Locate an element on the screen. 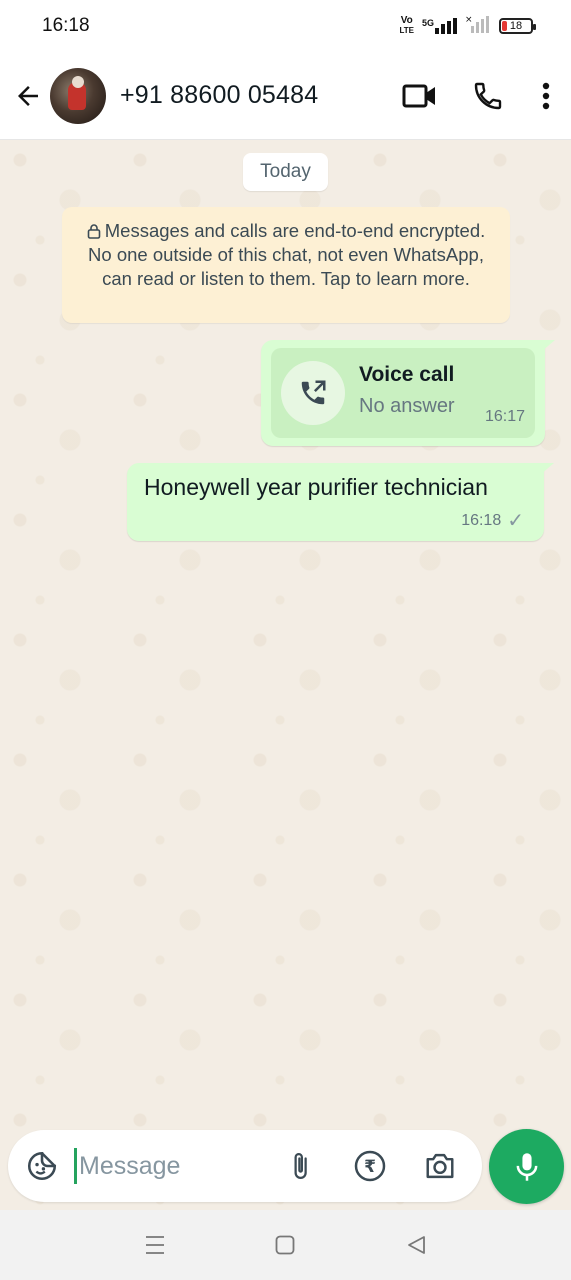 The height and width of the screenshot is (1280, 571). composer-actions: ₹ is located at coordinates (370, 1166).